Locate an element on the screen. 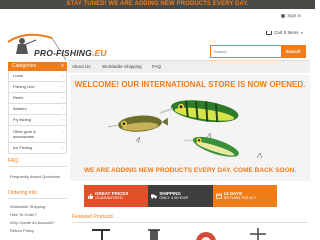  featured-products-title: Featured Products is located at coordinates (93, 217).